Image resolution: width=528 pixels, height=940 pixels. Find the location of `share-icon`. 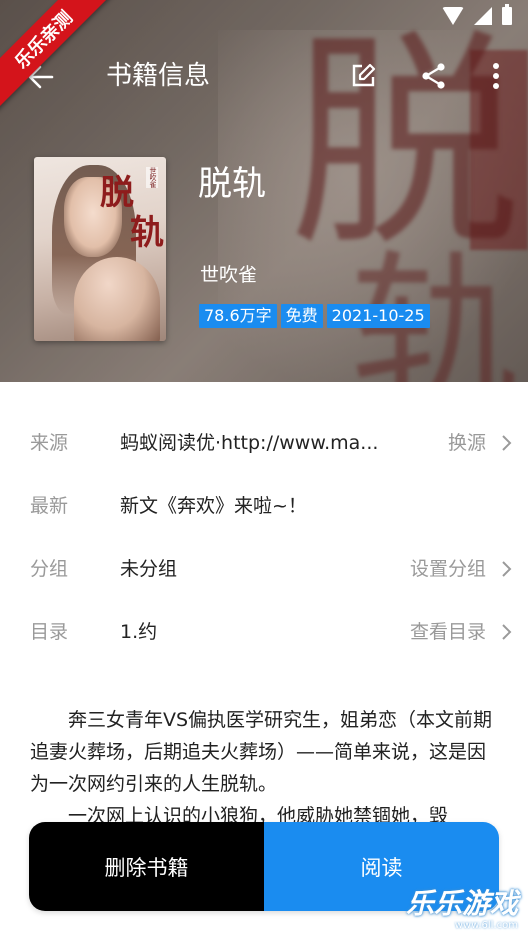

share-icon is located at coordinates (434, 76).